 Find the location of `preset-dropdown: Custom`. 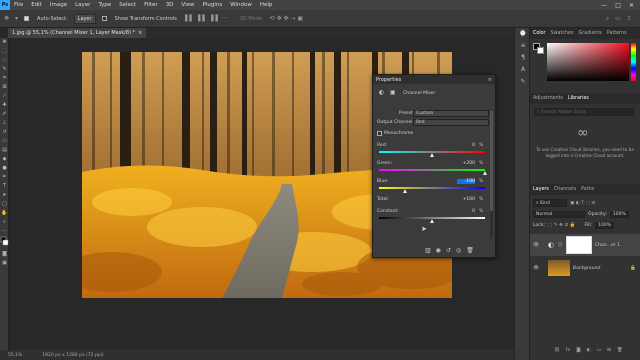

preset-dropdown: Custom is located at coordinates (451, 113).